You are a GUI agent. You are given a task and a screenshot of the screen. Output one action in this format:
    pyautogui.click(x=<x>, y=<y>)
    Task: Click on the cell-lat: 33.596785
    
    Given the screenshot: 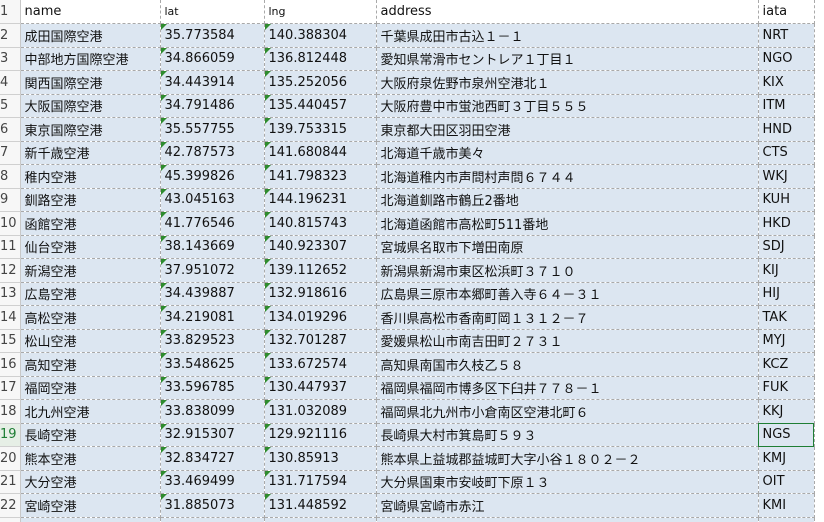 What is the action you would take?
    pyautogui.click(x=212, y=388)
    